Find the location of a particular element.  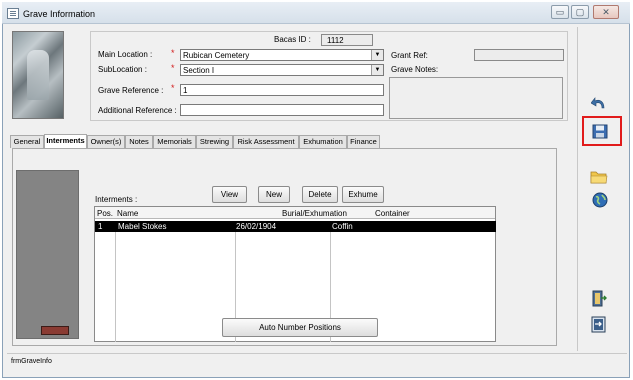

view-button: View is located at coordinates (229, 194).